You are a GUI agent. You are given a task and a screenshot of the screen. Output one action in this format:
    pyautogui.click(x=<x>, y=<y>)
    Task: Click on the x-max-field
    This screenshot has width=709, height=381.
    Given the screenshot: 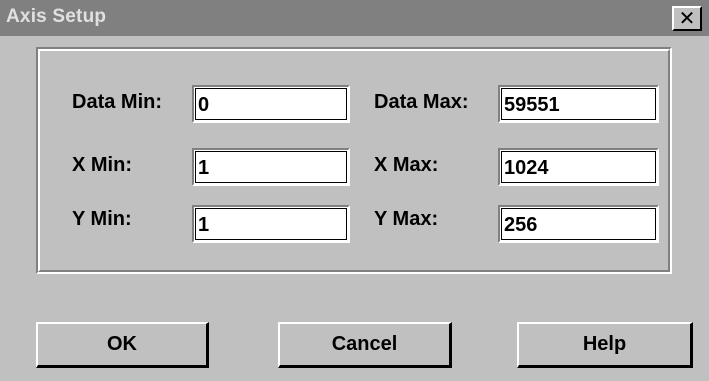 What is the action you would take?
    pyautogui.click(x=578, y=167)
    